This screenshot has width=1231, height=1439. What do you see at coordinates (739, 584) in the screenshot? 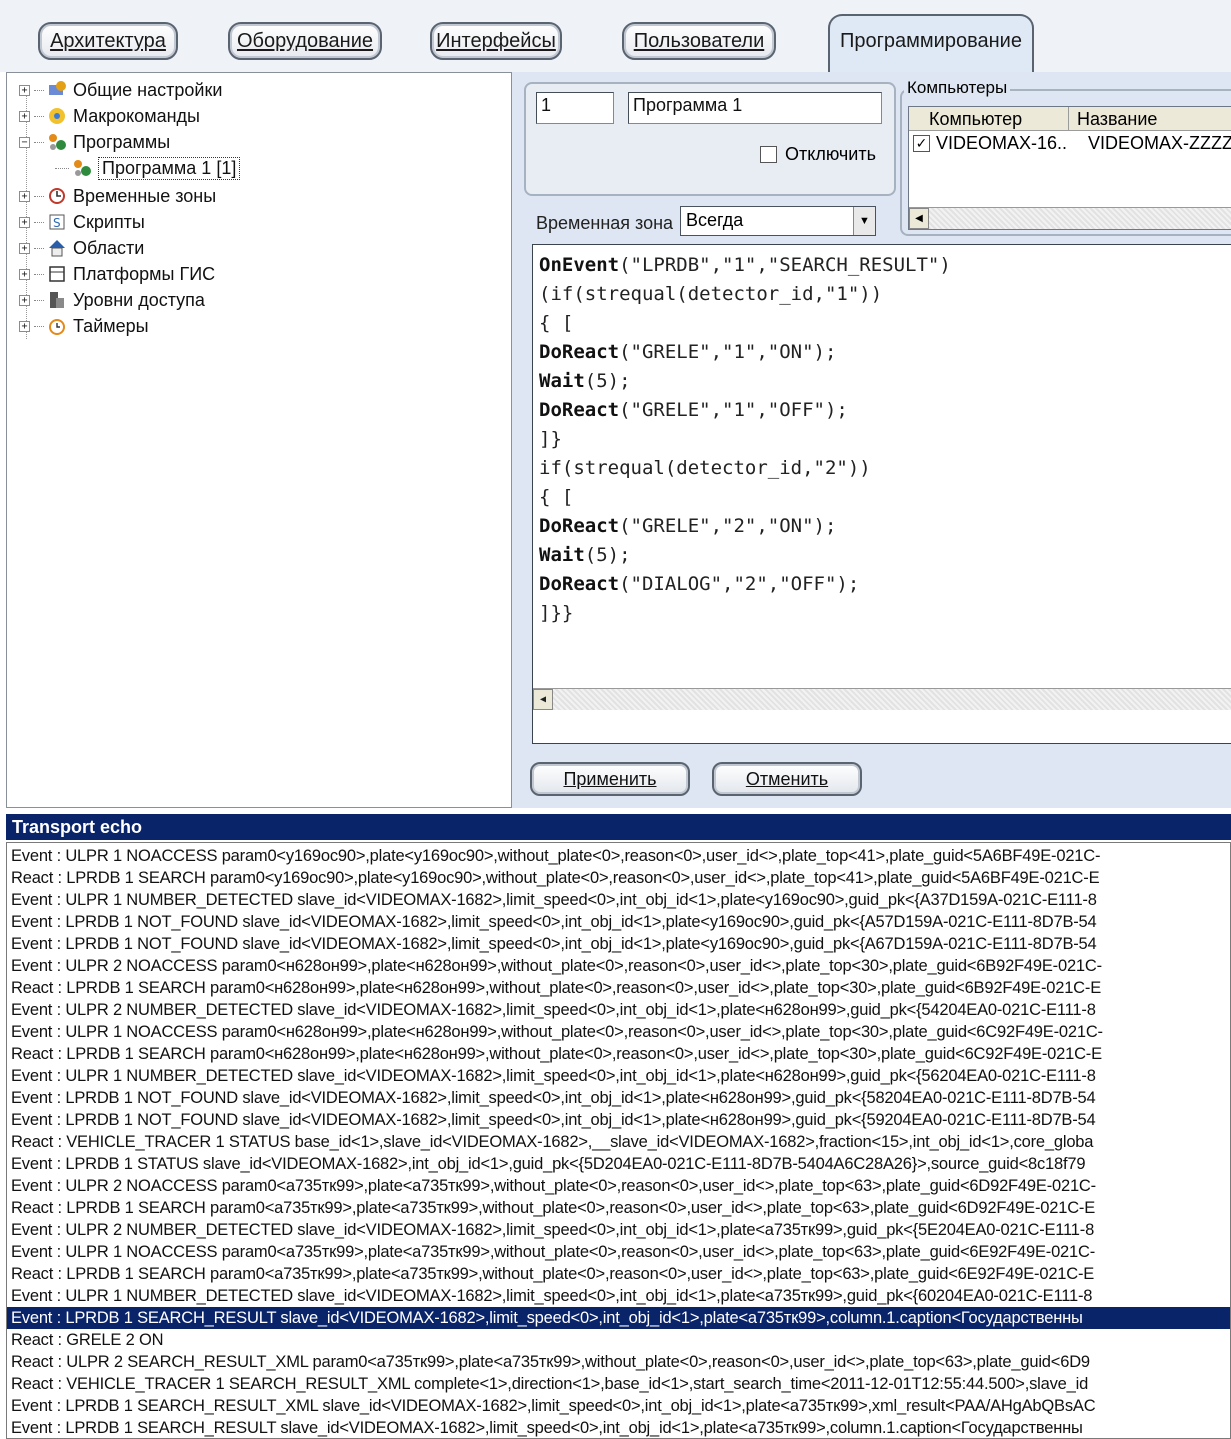
I see `code-text: ("DIALOG","2","OFF");` at bounding box center [739, 584].